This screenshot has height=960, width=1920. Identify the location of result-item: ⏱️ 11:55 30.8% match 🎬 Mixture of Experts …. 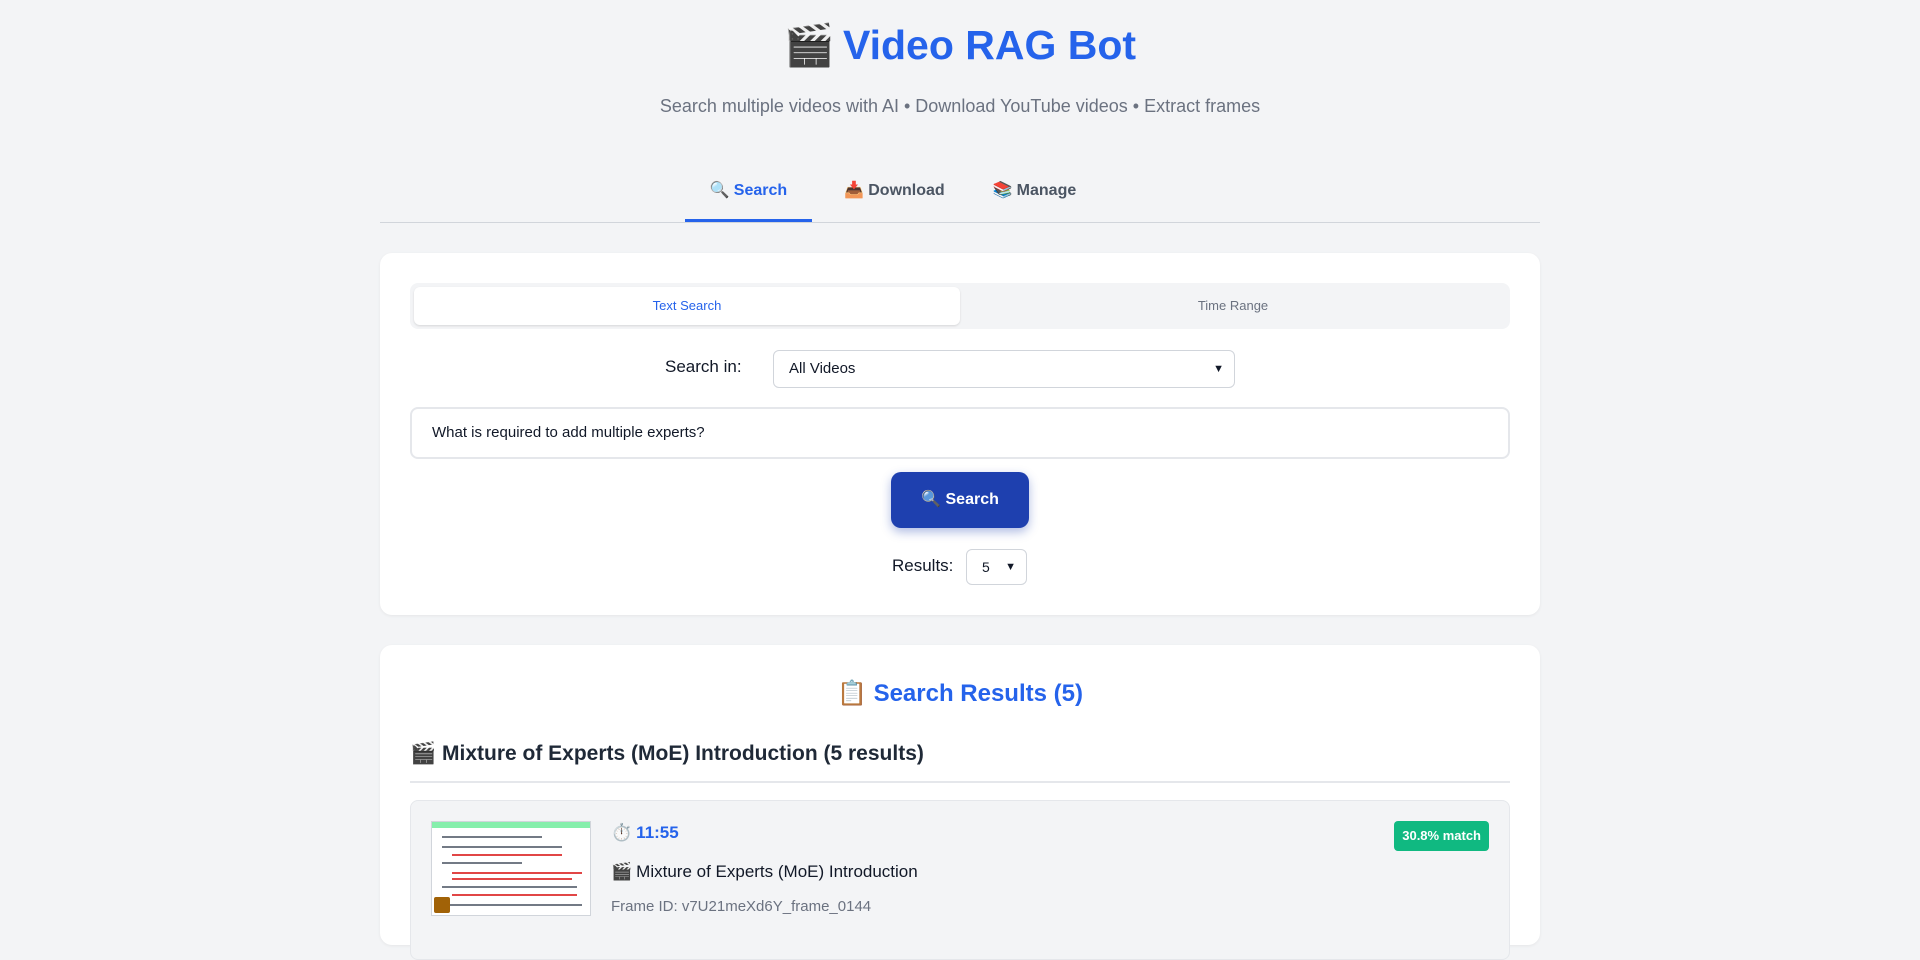
(960, 880).